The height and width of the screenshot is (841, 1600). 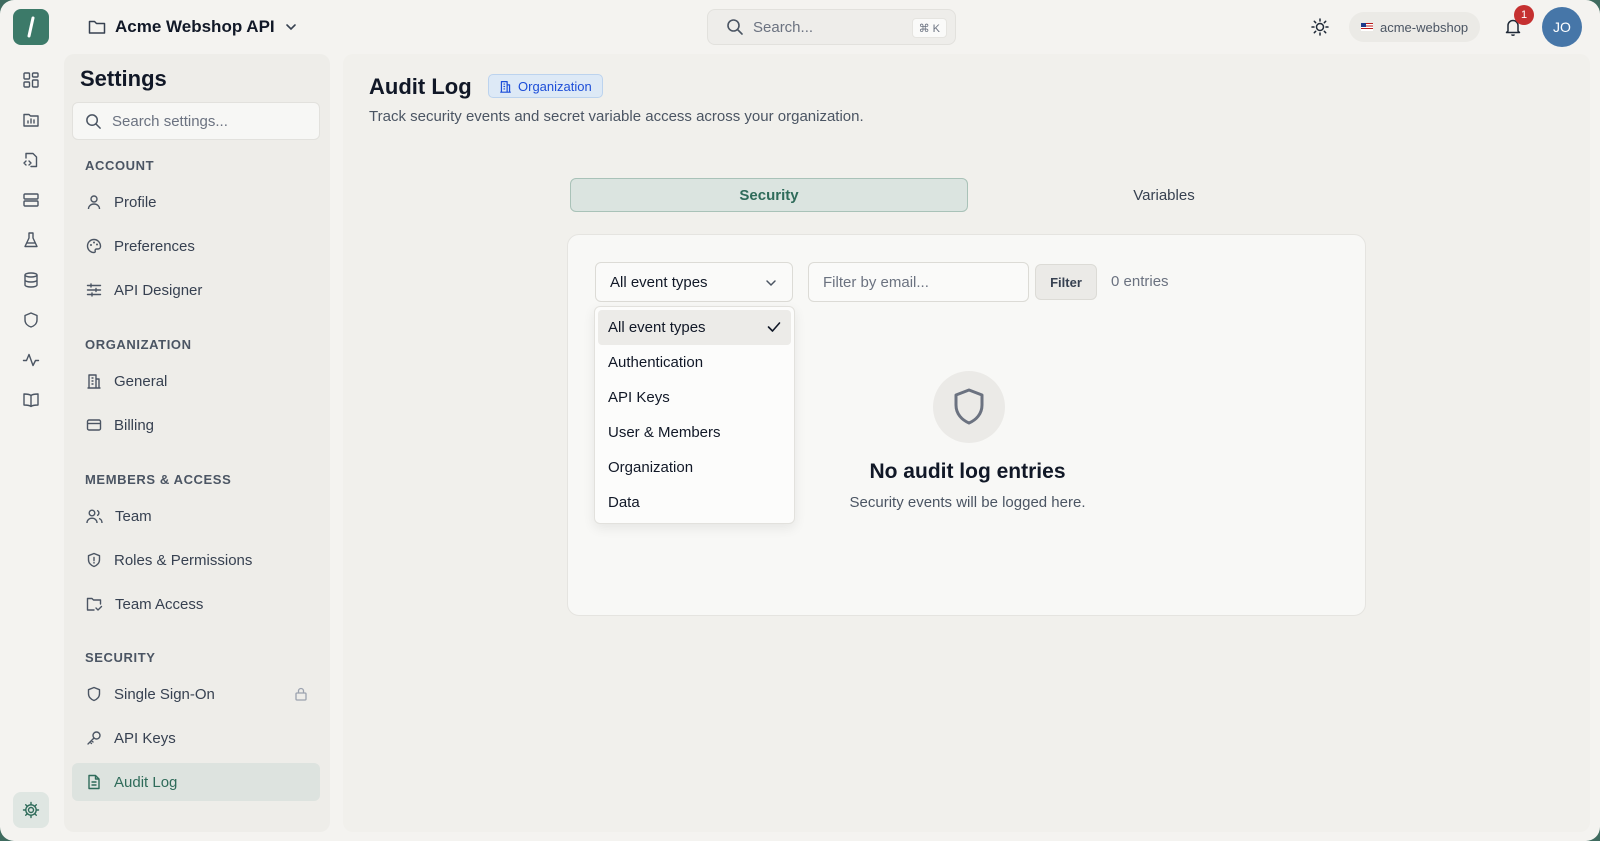 I want to click on search-shortcut: ⌘ K, so click(x=929, y=28).